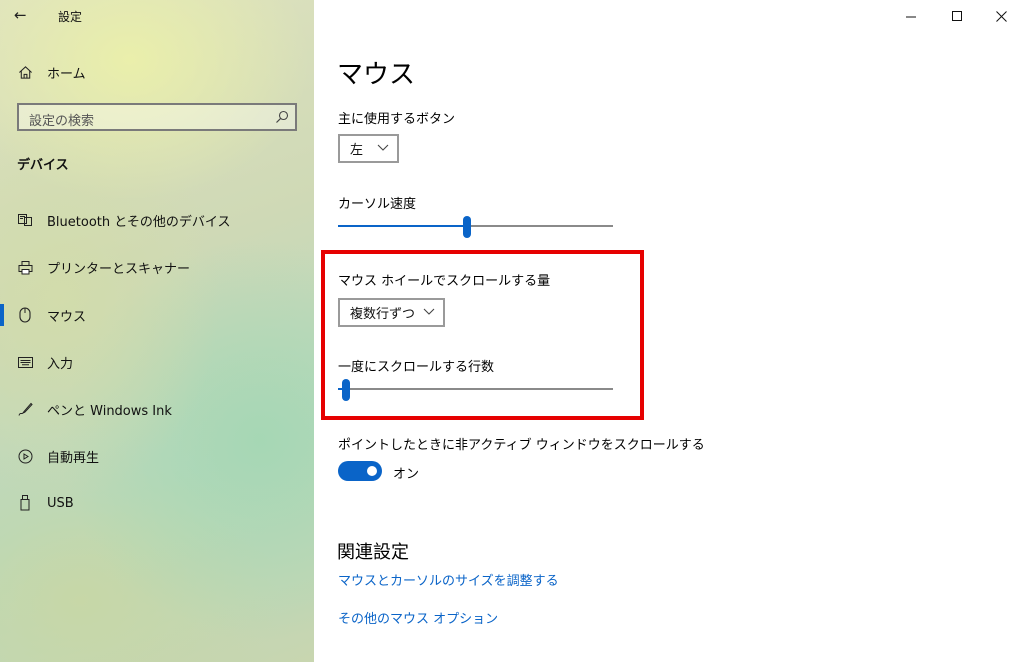  What do you see at coordinates (368, 148) in the screenshot?
I see `primary-button-dropdown: 左` at bounding box center [368, 148].